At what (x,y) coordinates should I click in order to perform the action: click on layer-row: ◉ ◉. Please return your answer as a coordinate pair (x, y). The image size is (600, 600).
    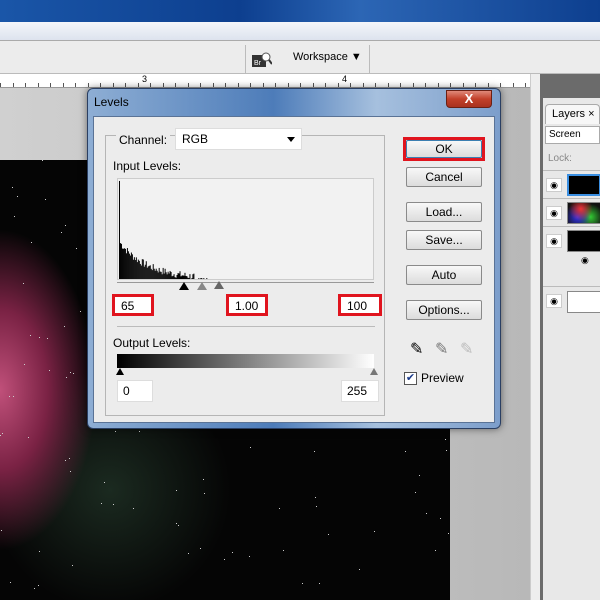
    Looking at the image, I should click on (571, 256).